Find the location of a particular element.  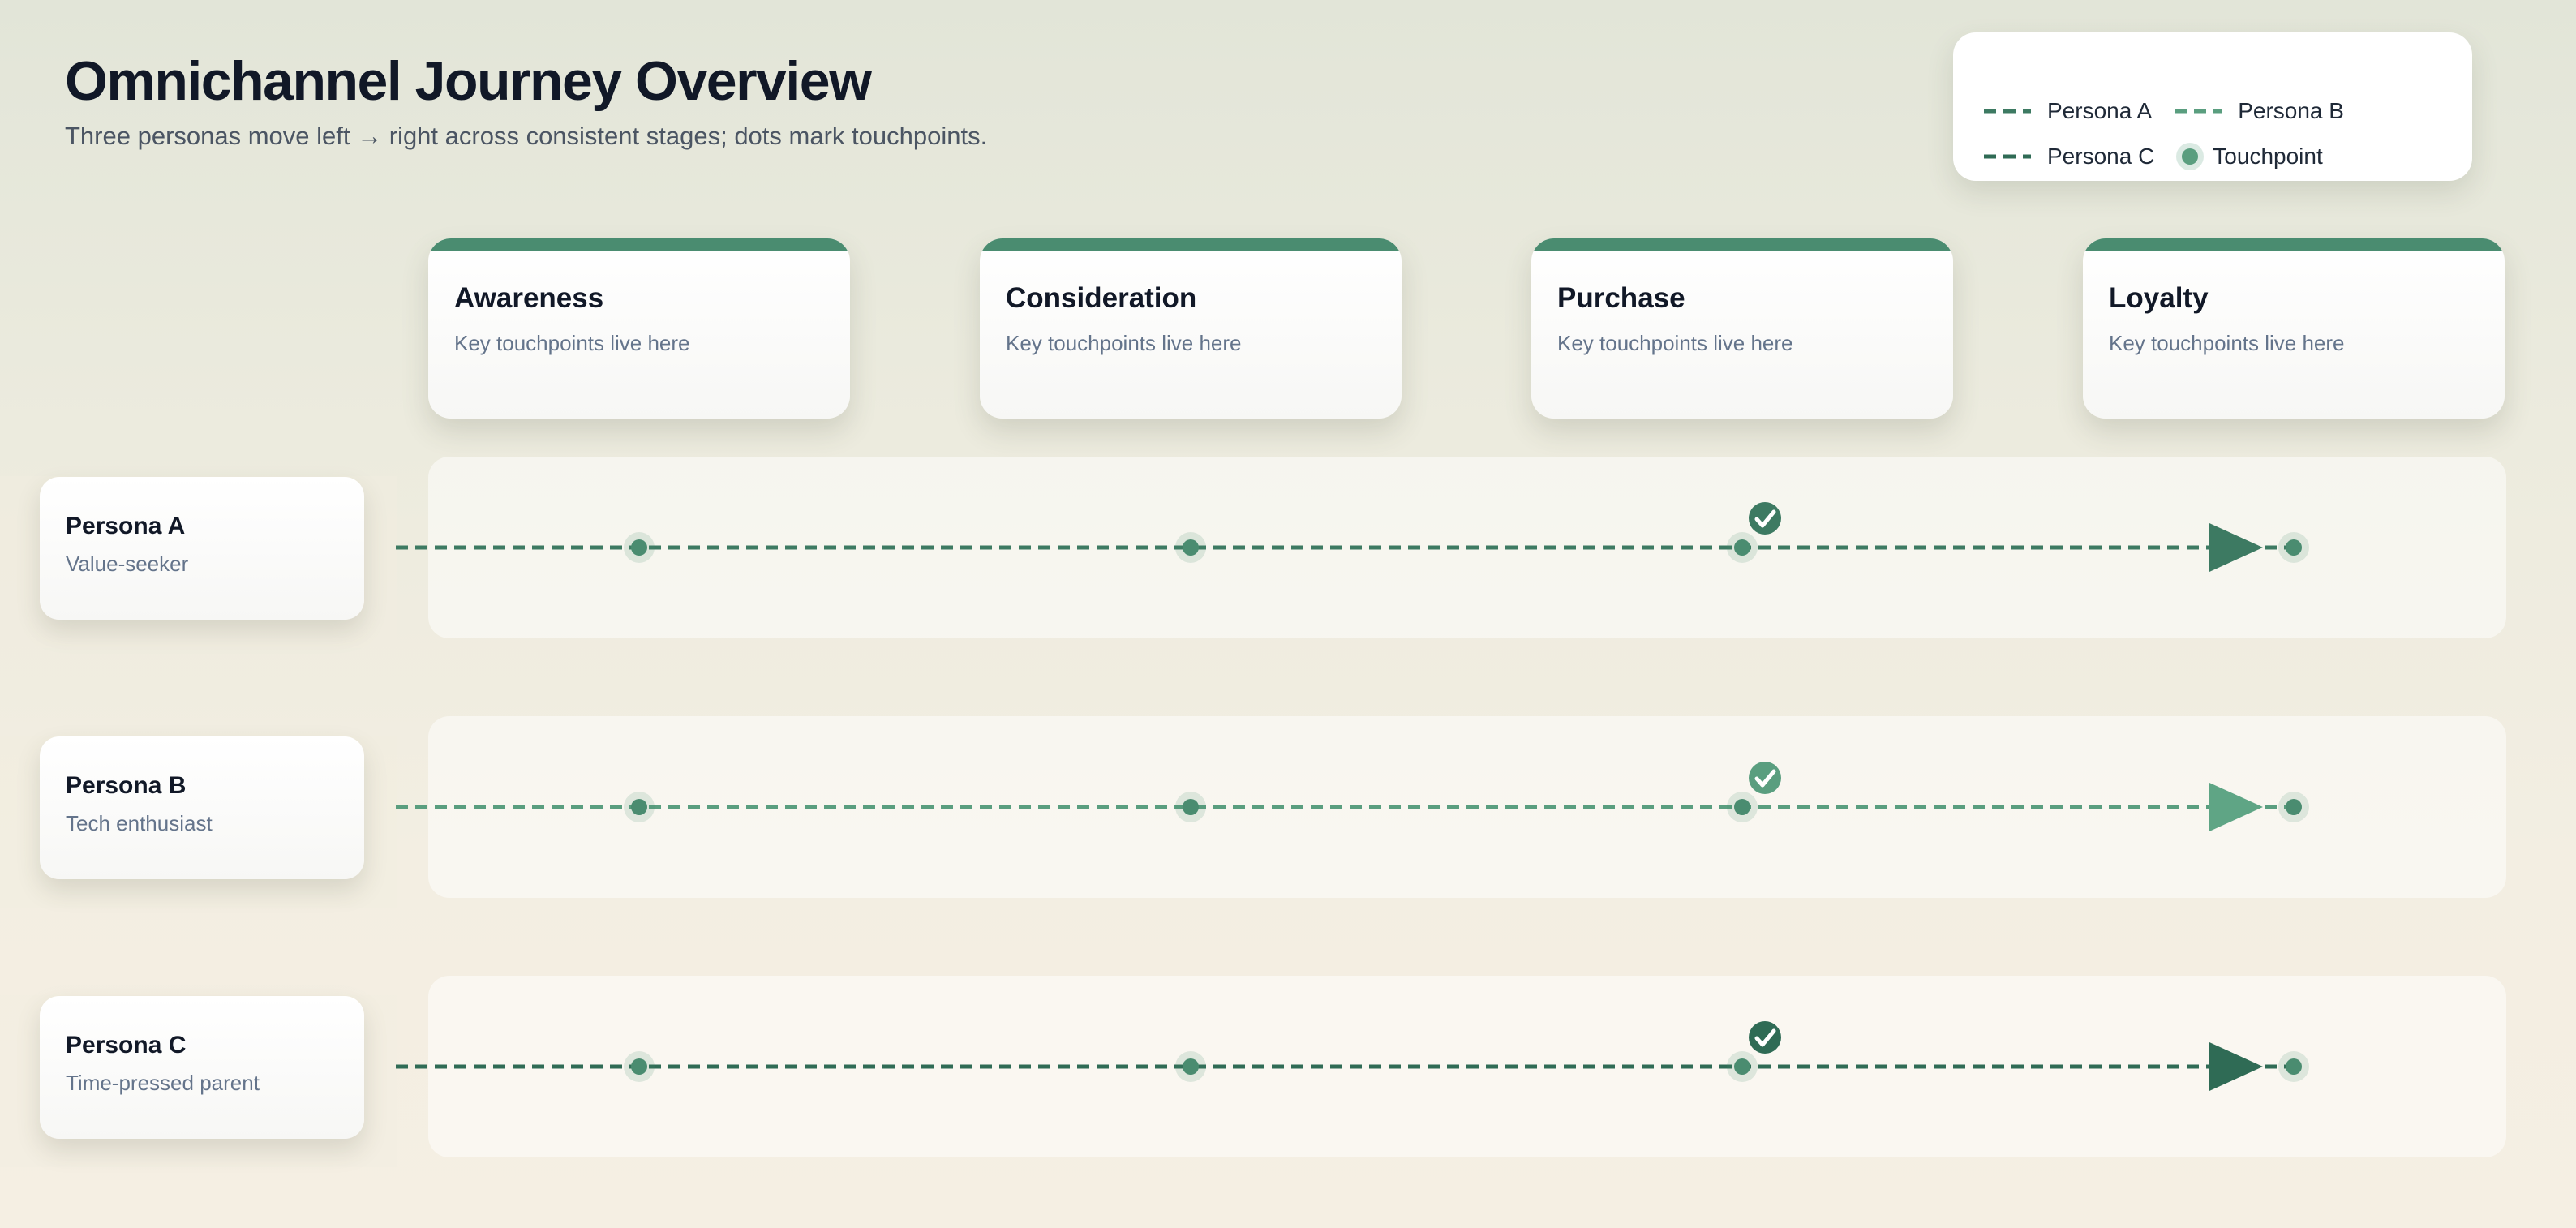

legend-item-persona-c: Persona C is located at coordinates (2068, 157).